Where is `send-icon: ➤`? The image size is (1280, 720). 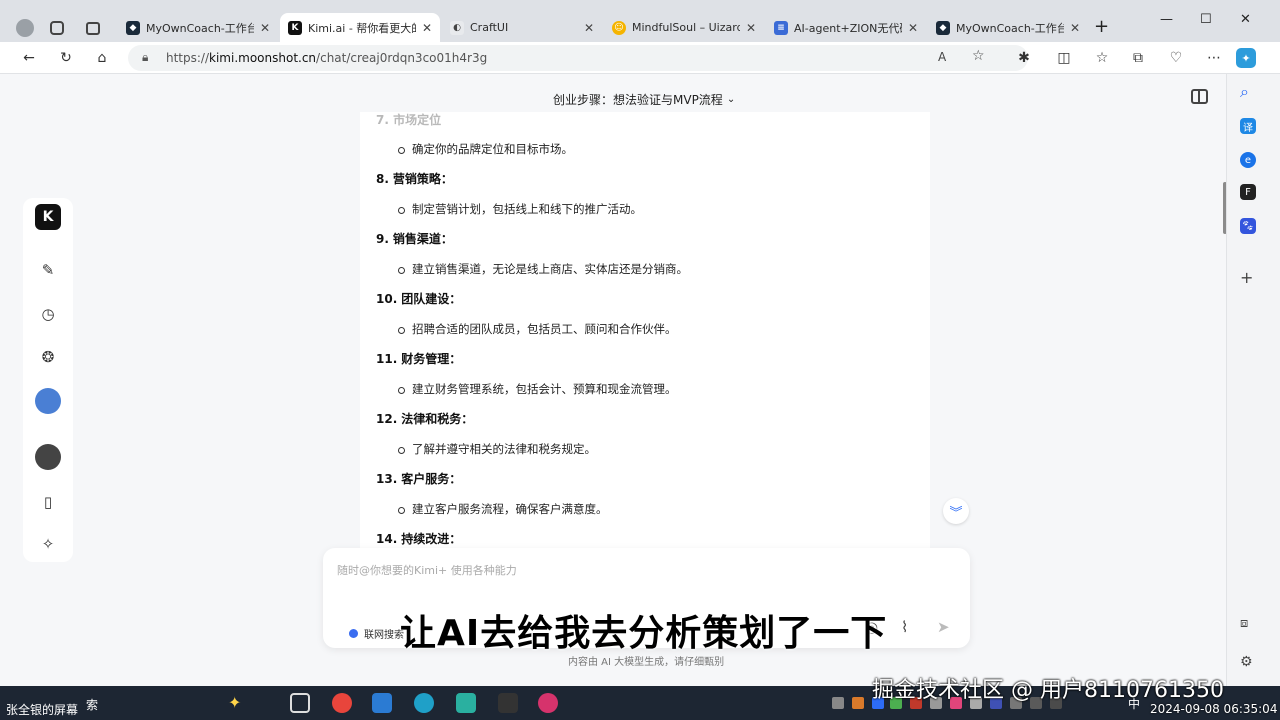
send-icon: ➤ is located at coordinates (943, 627).